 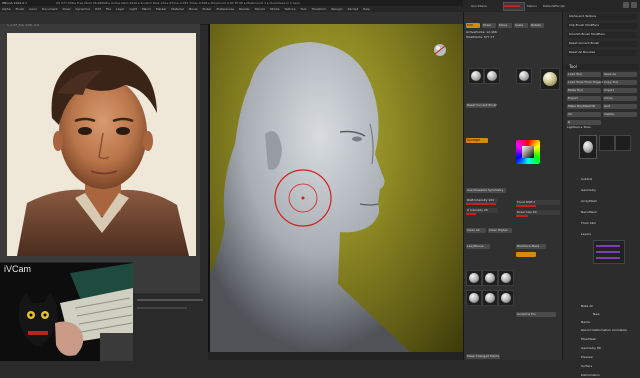 I want to click on menu-item: Movie, so click(x=193, y=9).